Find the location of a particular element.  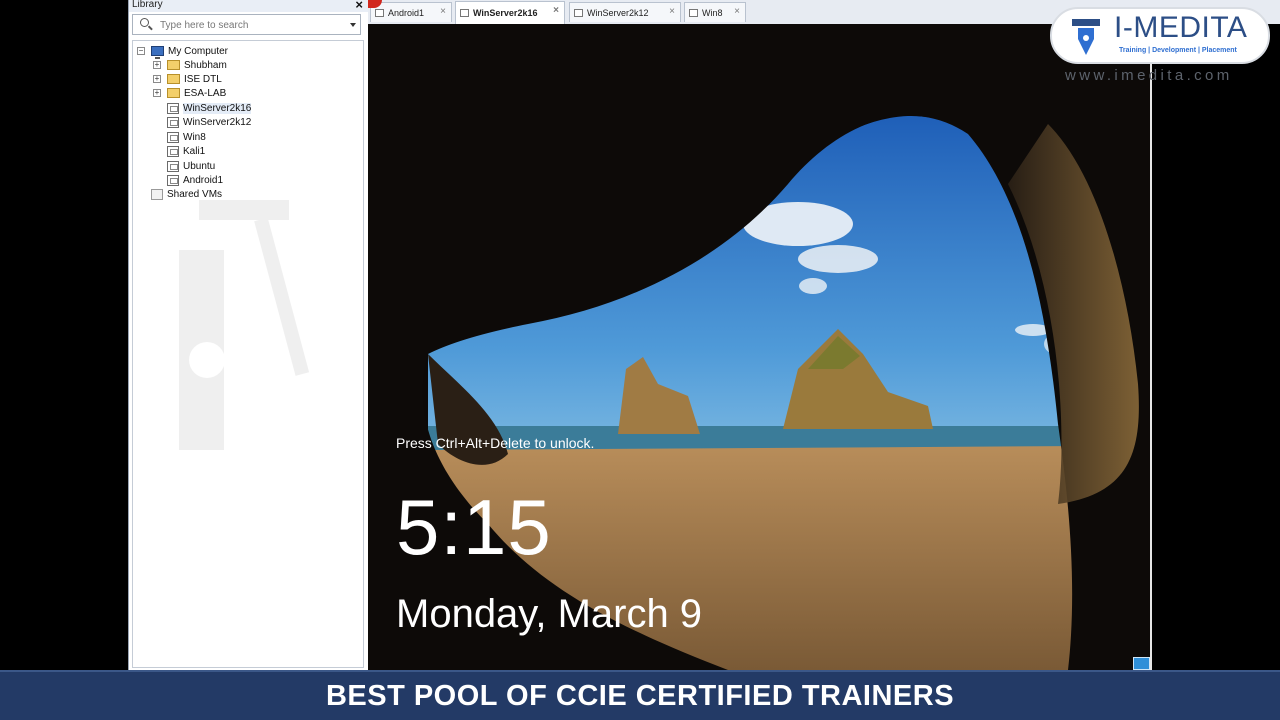

pen-nib-icon is located at coordinates (1086, 37).